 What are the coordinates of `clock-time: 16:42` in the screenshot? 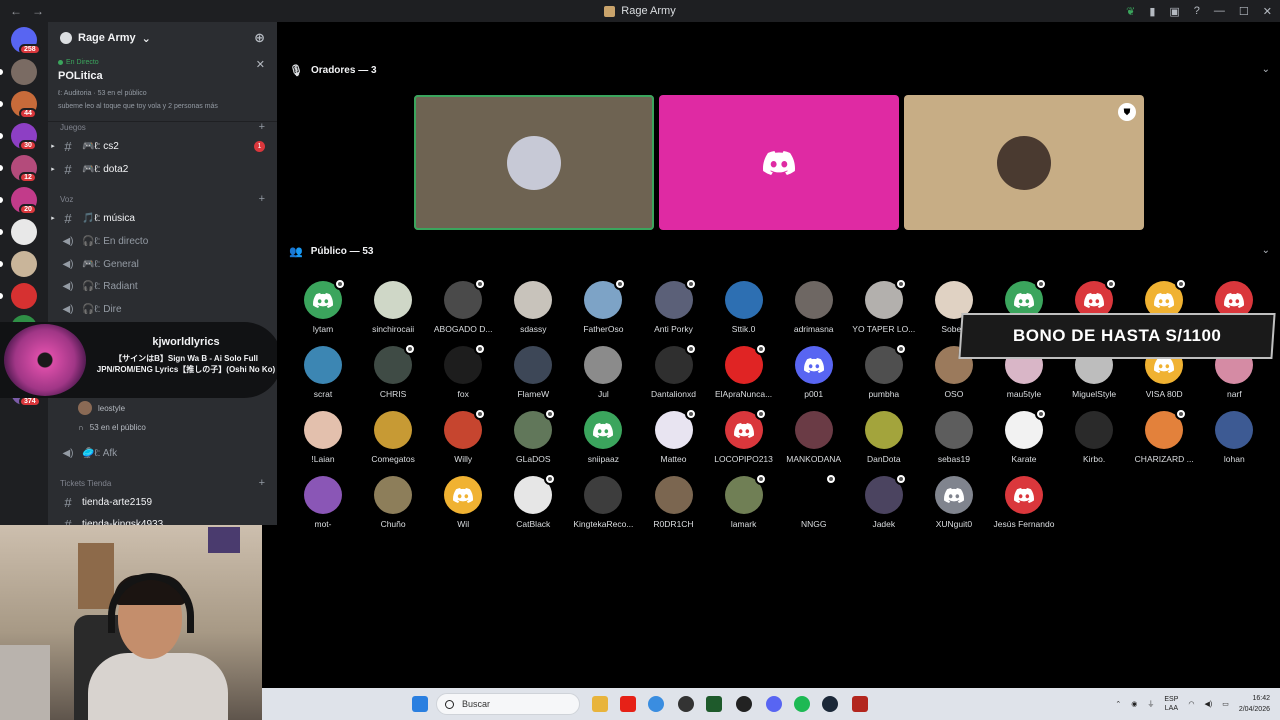 It's located at (1261, 698).